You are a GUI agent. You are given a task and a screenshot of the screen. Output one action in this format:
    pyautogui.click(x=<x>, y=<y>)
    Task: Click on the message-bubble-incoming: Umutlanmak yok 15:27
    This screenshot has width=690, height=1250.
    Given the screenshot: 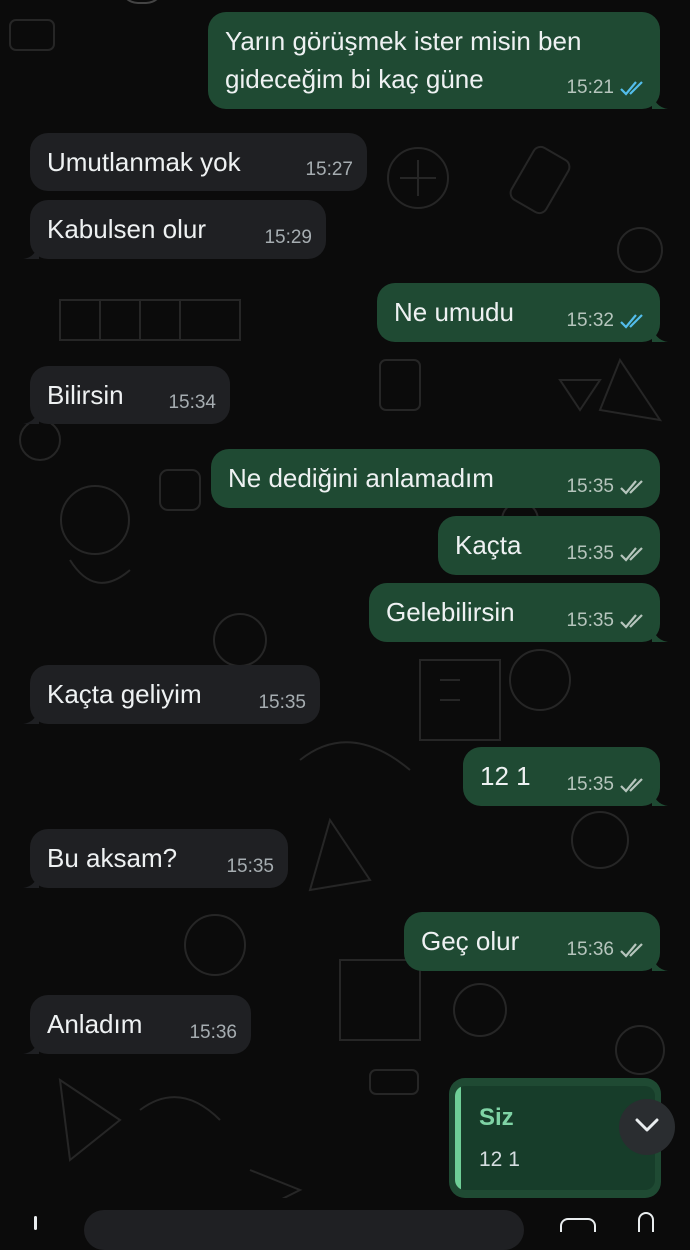 What is the action you would take?
    pyautogui.click(x=198, y=162)
    